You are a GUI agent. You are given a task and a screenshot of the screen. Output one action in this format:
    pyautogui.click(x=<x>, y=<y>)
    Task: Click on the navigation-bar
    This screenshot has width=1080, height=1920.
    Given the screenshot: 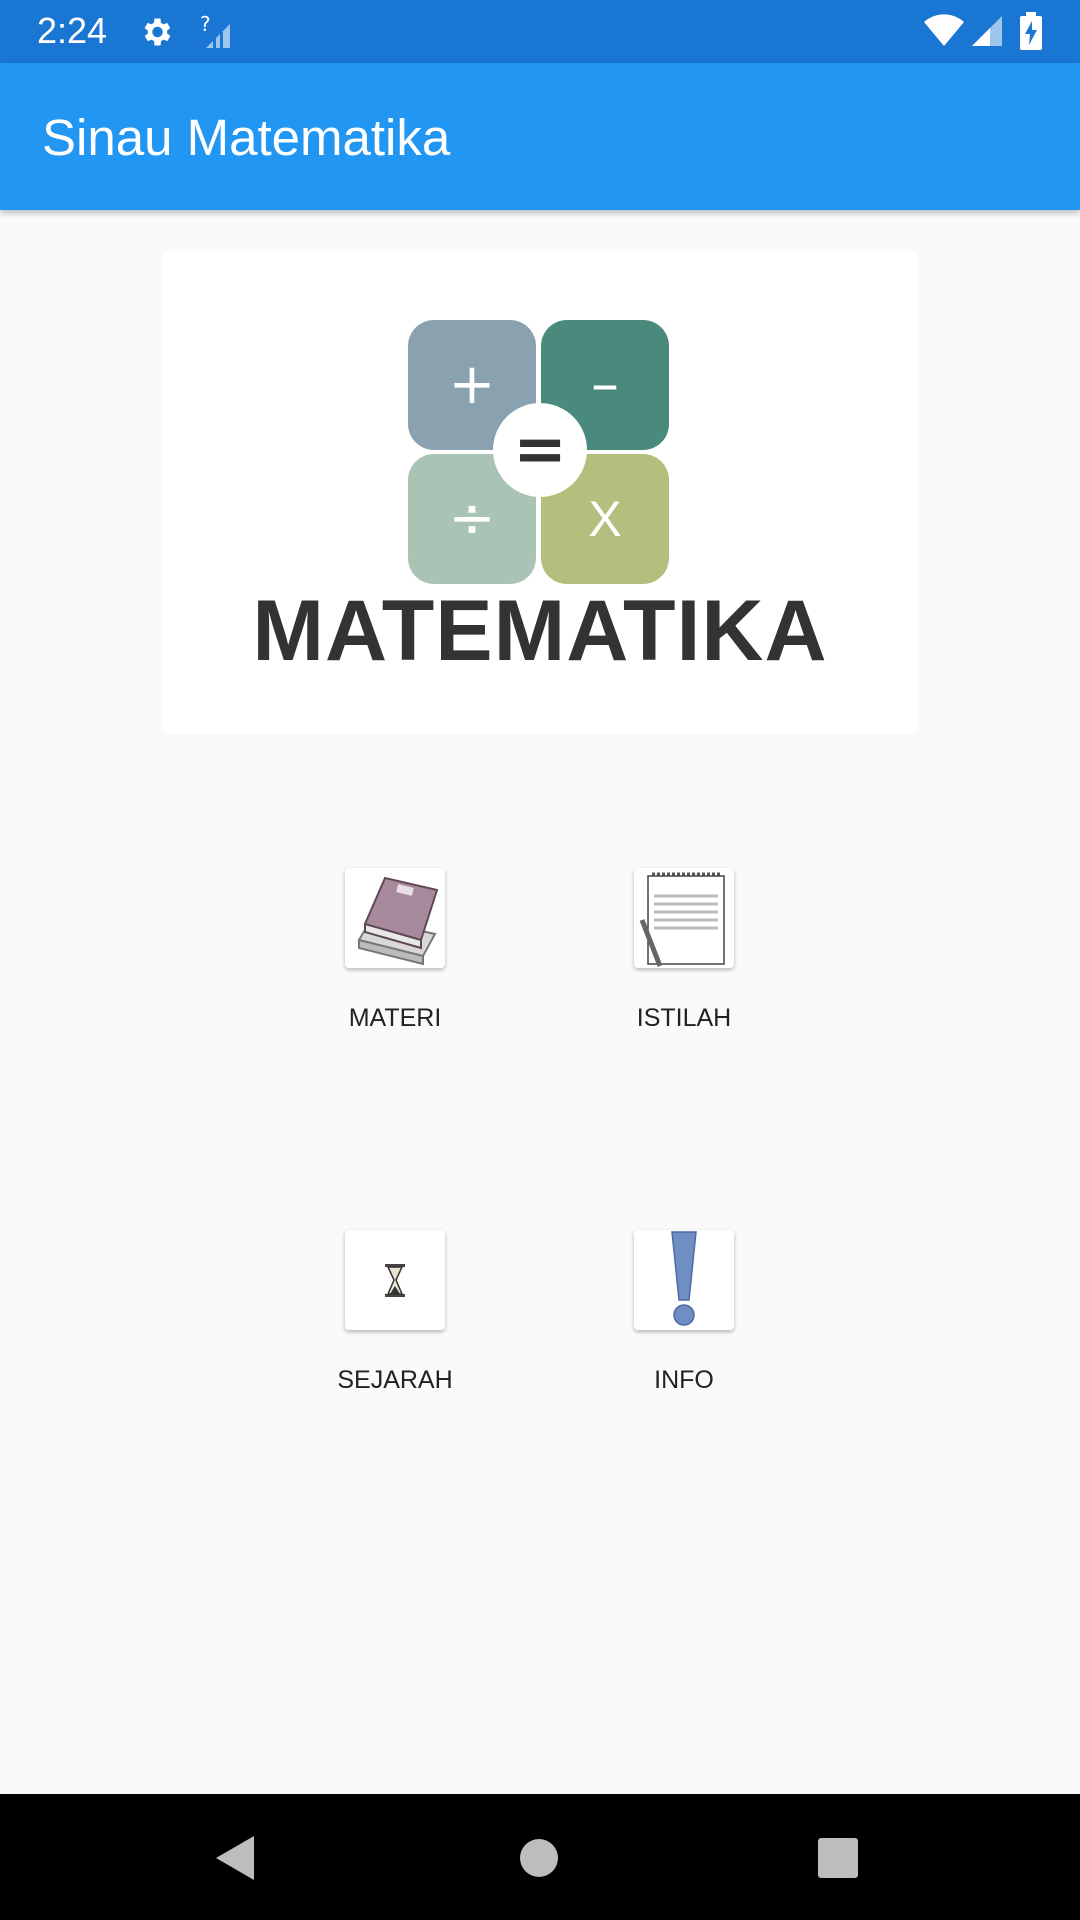 What is the action you would take?
    pyautogui.click(x=540, y=1857)
    